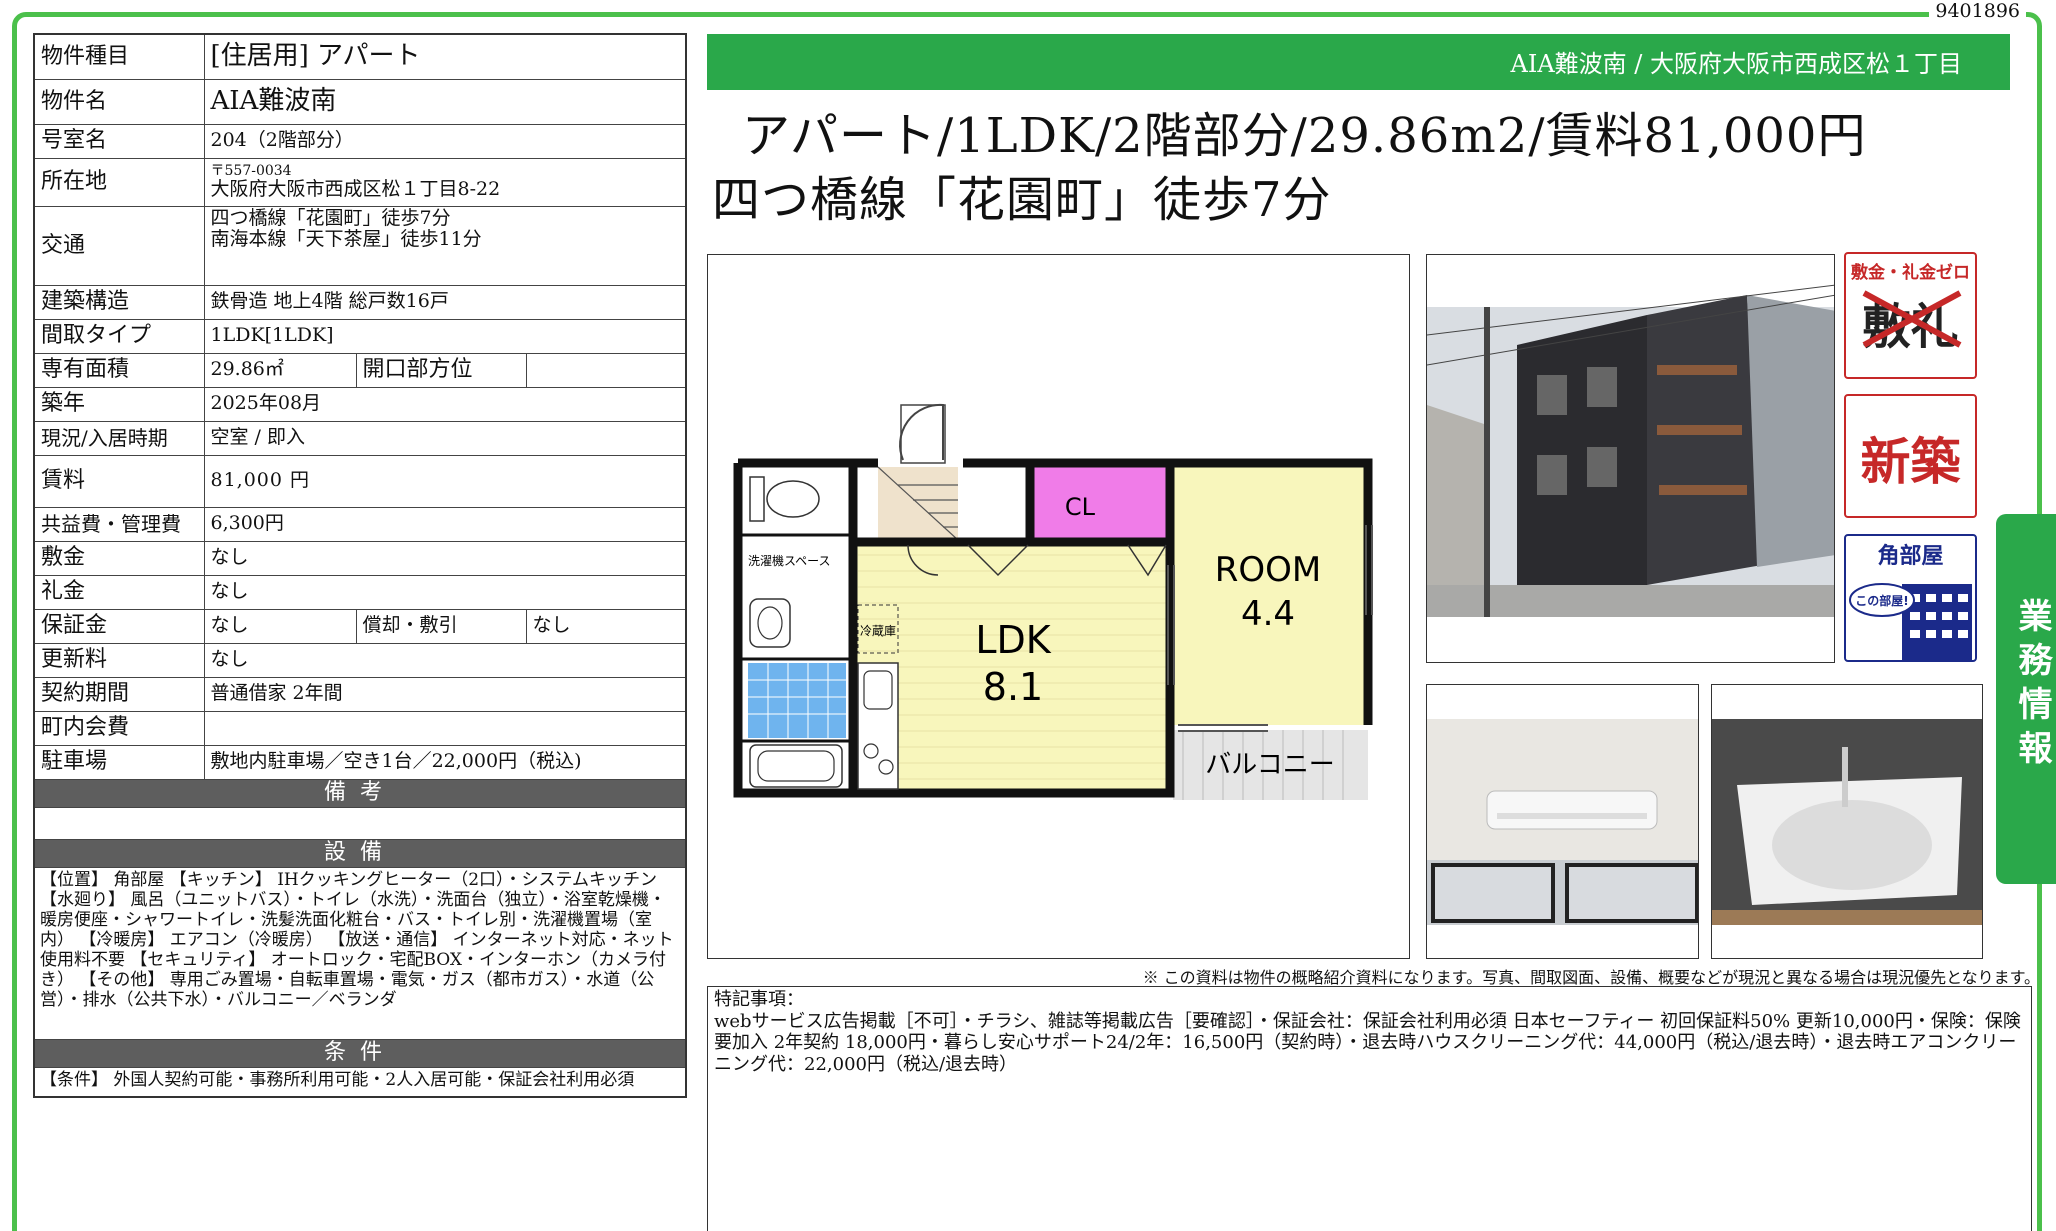 This screenshot has width=2056, height=1231. What do you see at coordinates (445, 141) in the screenshot?
I see `room-value: 204（2階部分）` at bounding box center [445, 141].